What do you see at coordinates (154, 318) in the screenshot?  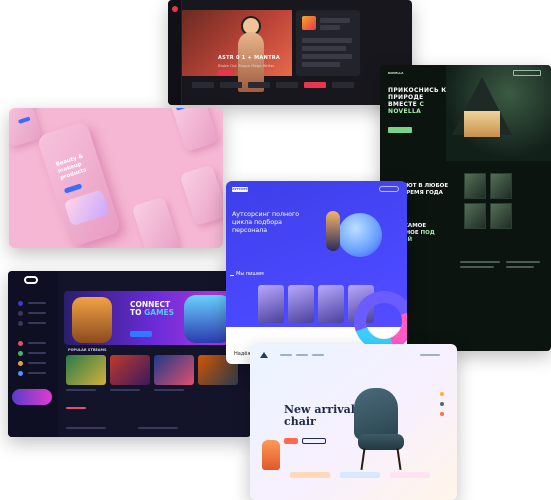 I see `gaming-hero-banner: CONNECT TO GAMES` at bounding box center [154, 318].